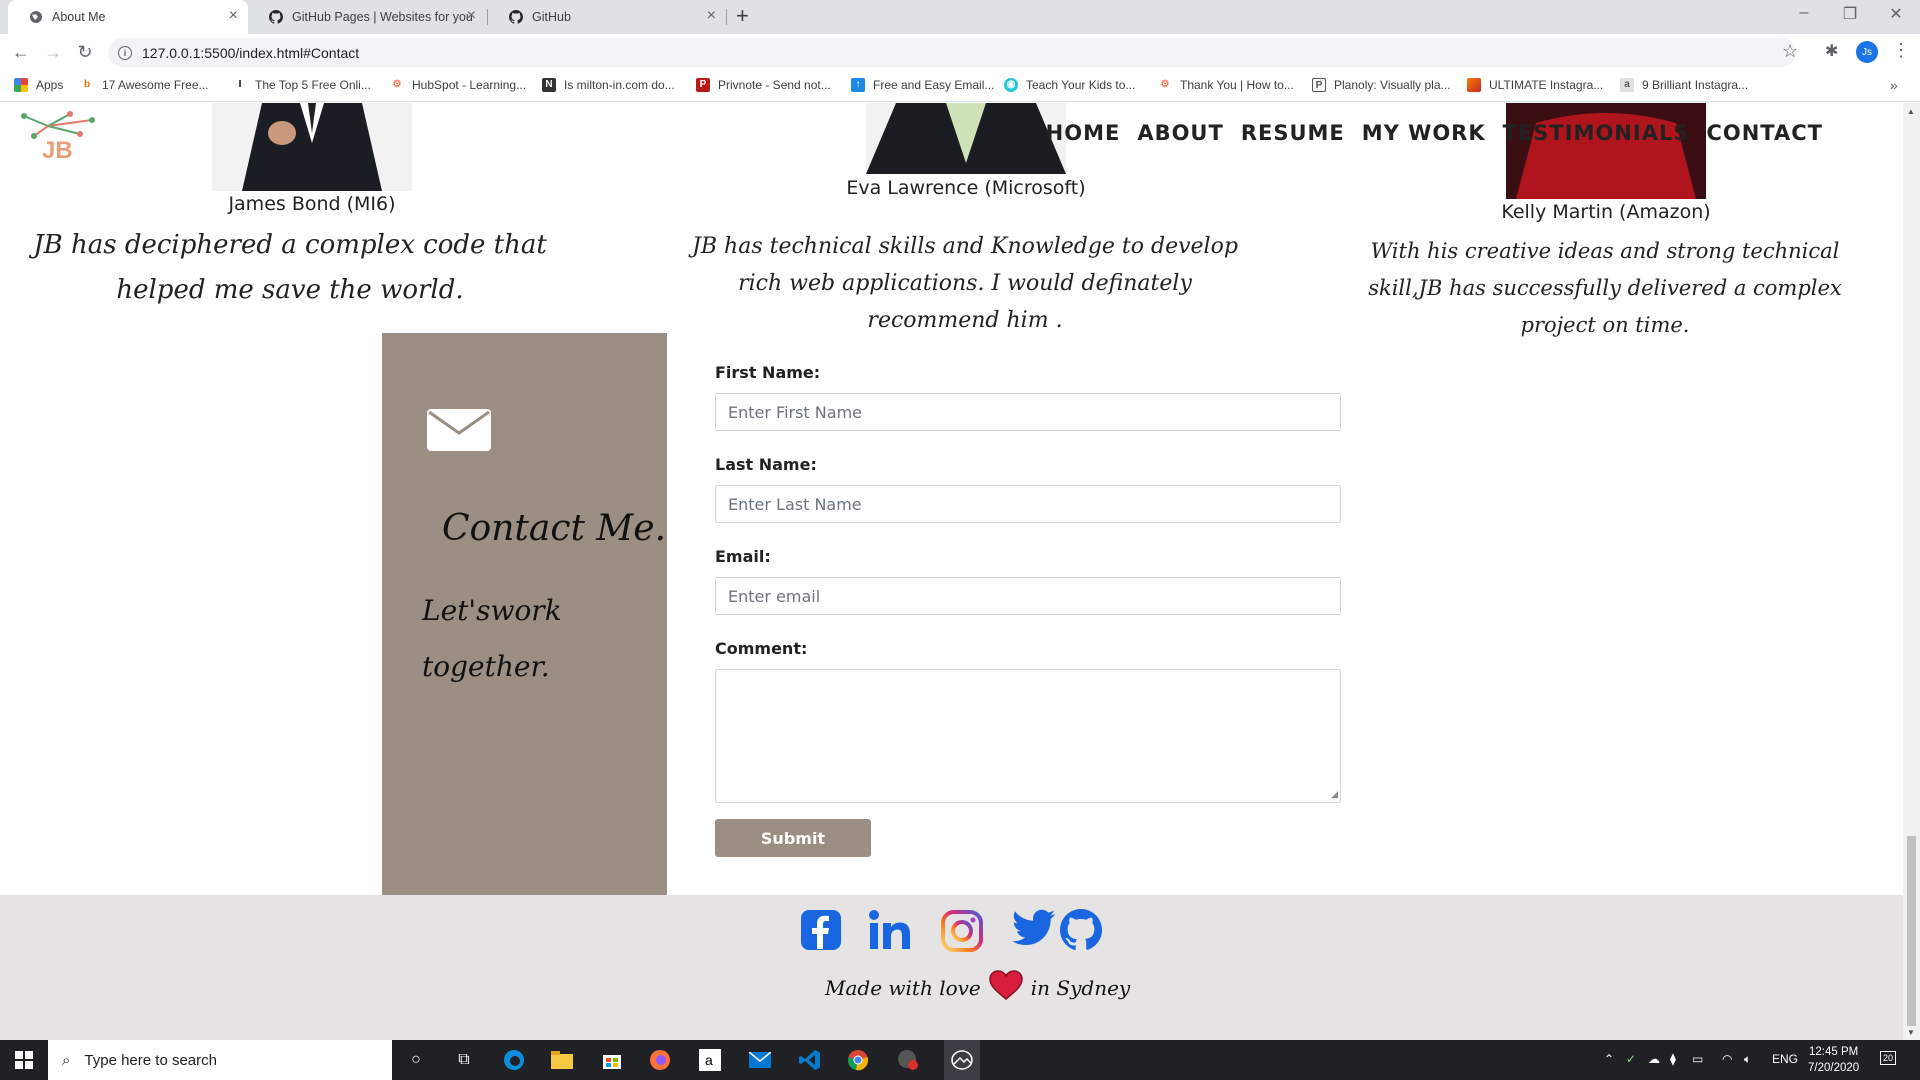  What do you see at coordinates (1911, 931) in the screenshot?
I see `scroll-thumb` at bounding box center [1911, 931].